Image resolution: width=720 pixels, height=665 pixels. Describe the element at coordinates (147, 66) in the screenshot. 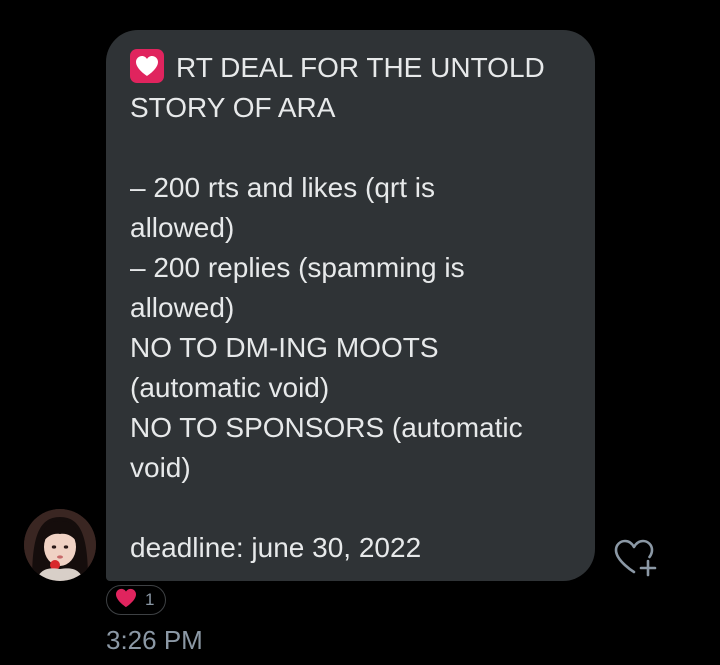

I see `heart-emoji-icon` at that location.